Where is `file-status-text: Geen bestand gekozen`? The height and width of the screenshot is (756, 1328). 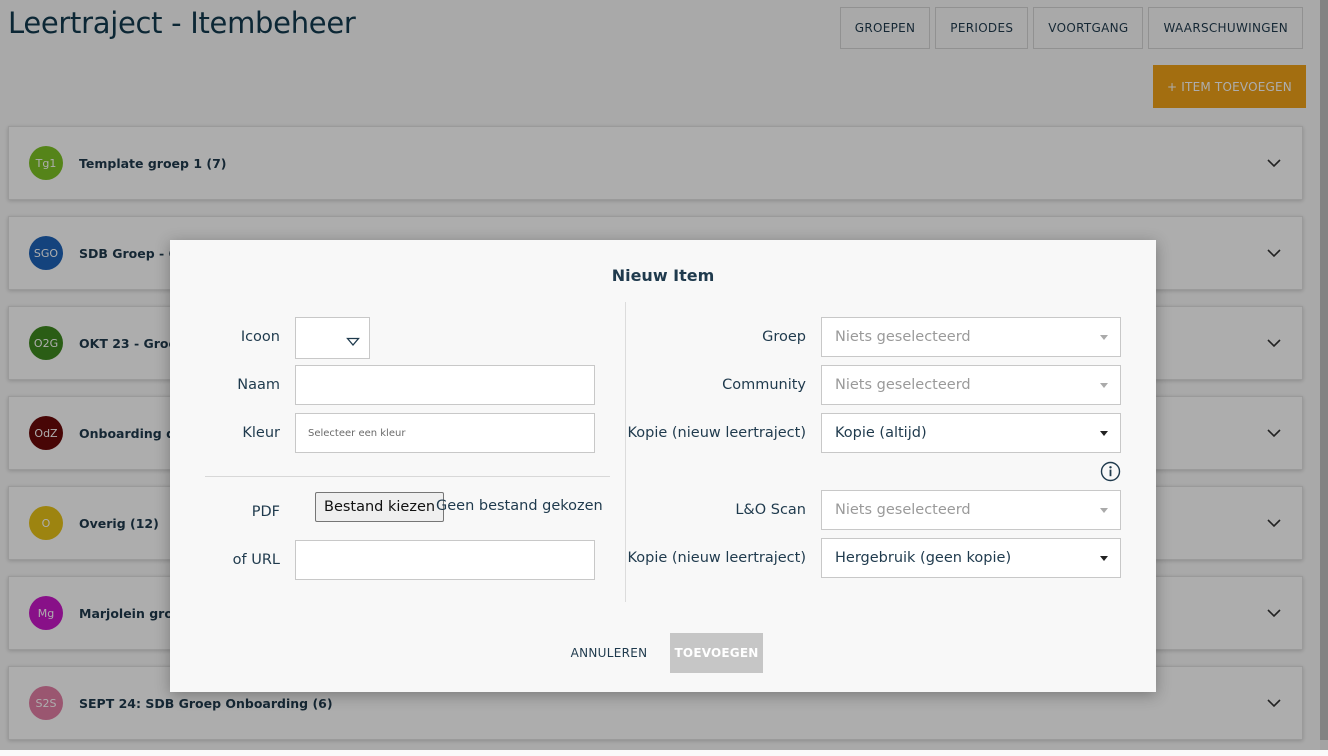 file-status-text: Geen bestand gekozen is located at coordinates (519, 506).